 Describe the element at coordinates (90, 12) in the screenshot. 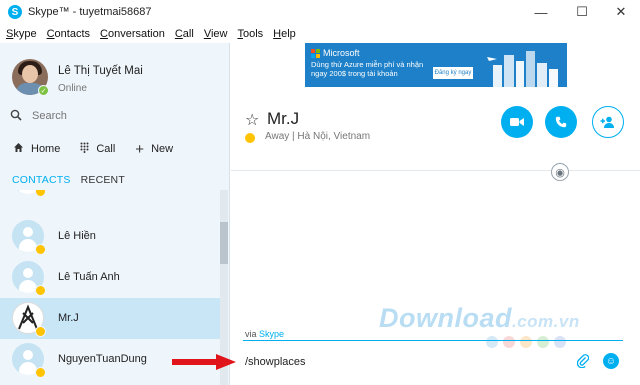

I see `window-title: Skype™ - tuyetmai58687` at that location.